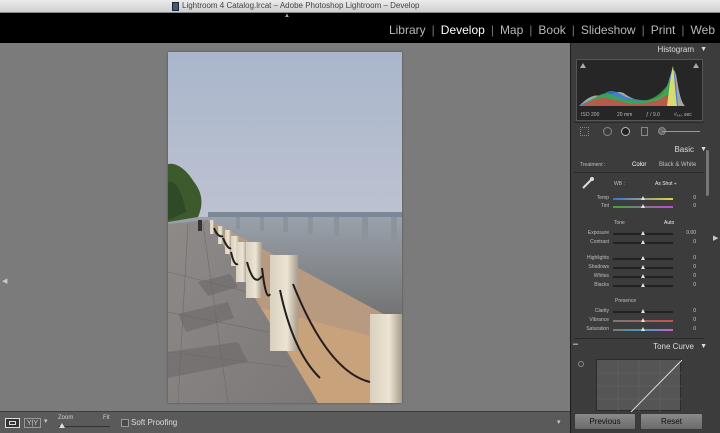 The height and width of the screenshot is (433, 720). I want to click on loupe-view-button, so click(12, 423).